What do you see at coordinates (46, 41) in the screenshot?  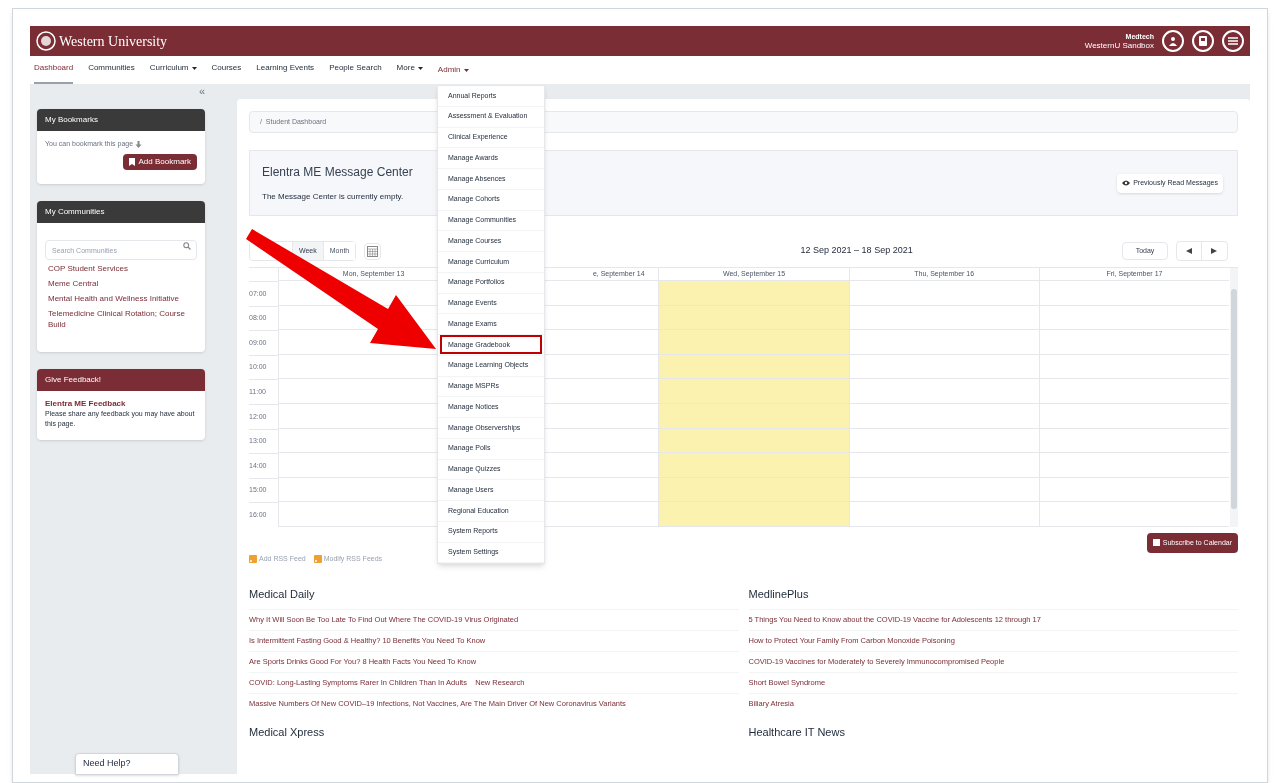 I see `crest-logo-icon` at bounding box center [46, 41].